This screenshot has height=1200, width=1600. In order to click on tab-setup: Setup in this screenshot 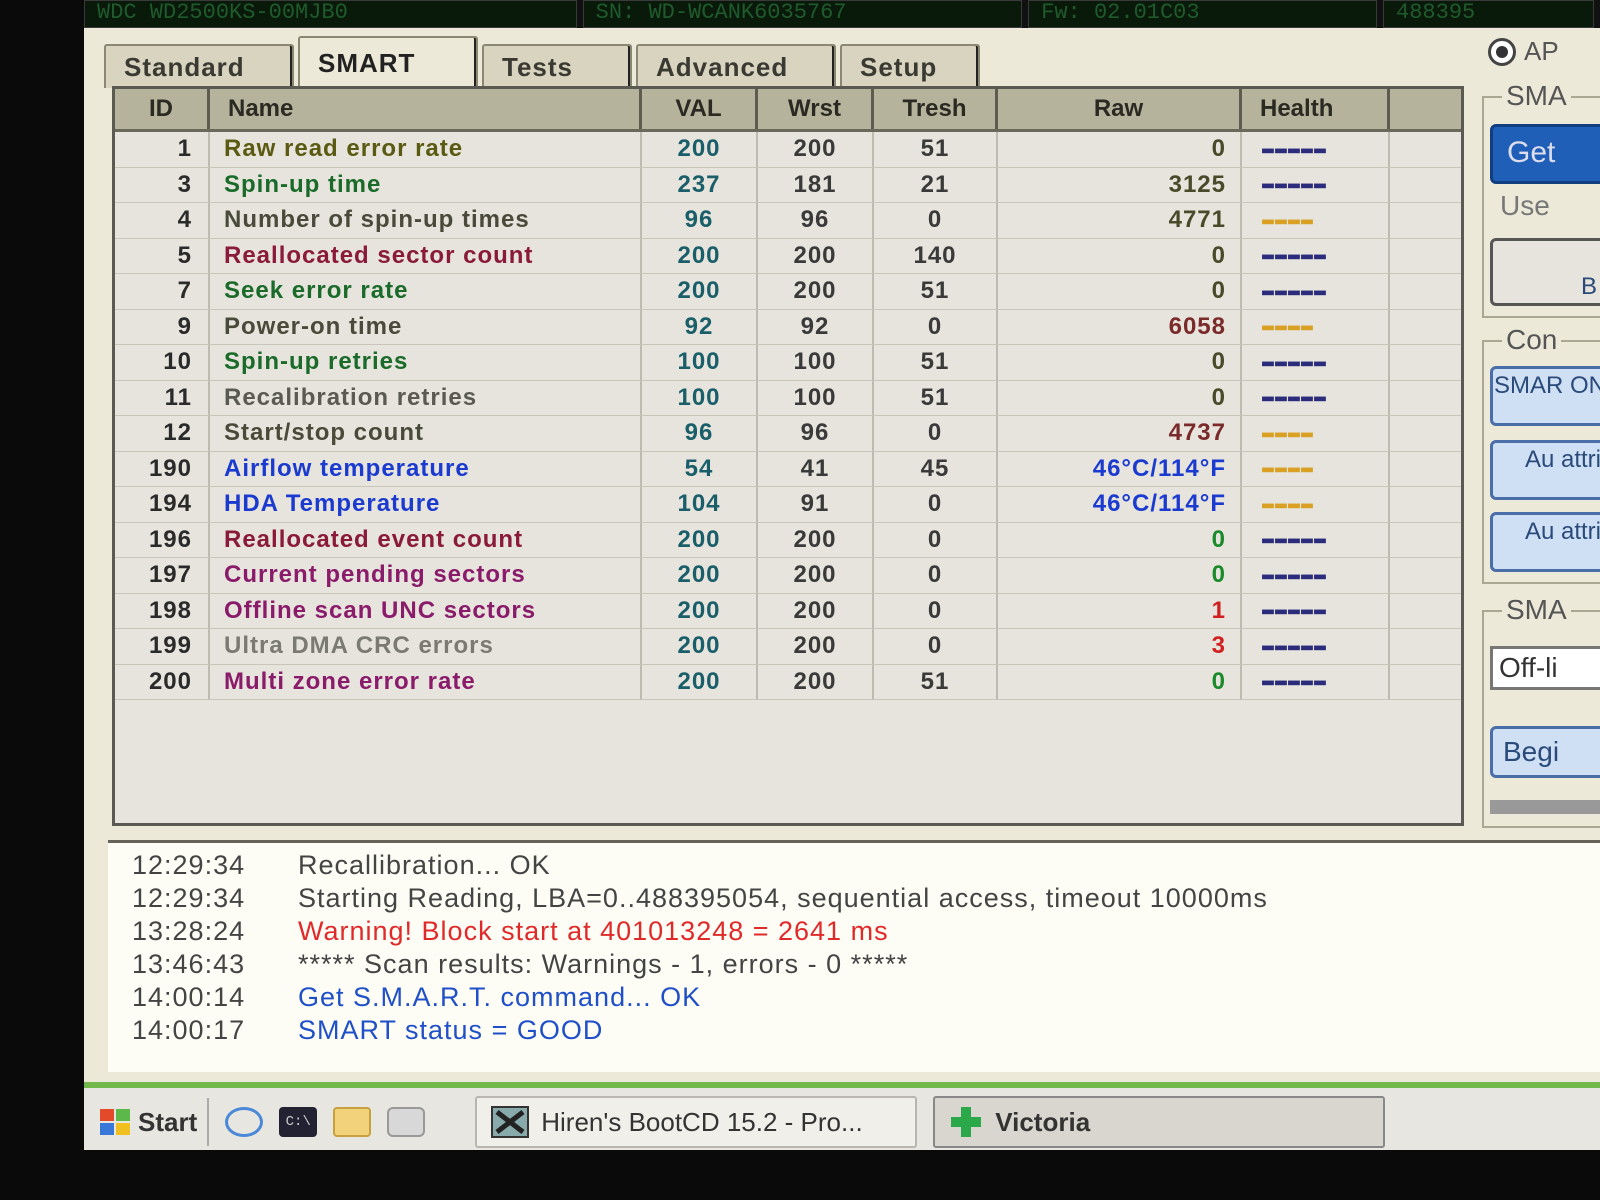, I will do `click(910, 66)`.